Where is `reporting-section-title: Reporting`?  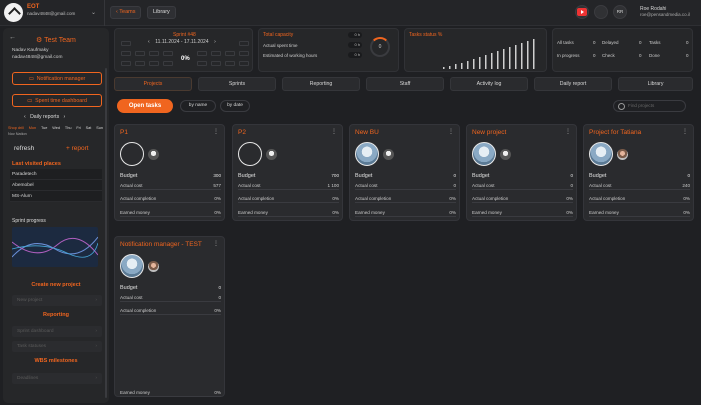 reporting-section-title: Reporting is located at coordinates (56, 315).